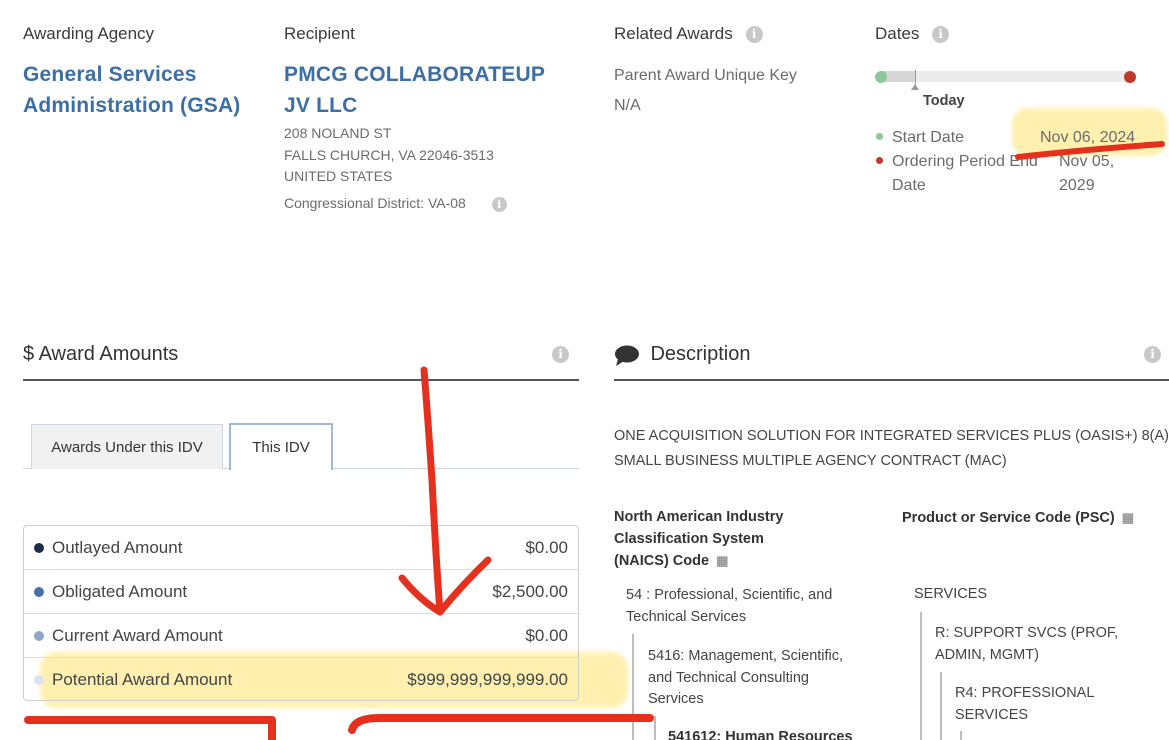  I want to click on arrow-shaft-stroke, so click(432, 491).